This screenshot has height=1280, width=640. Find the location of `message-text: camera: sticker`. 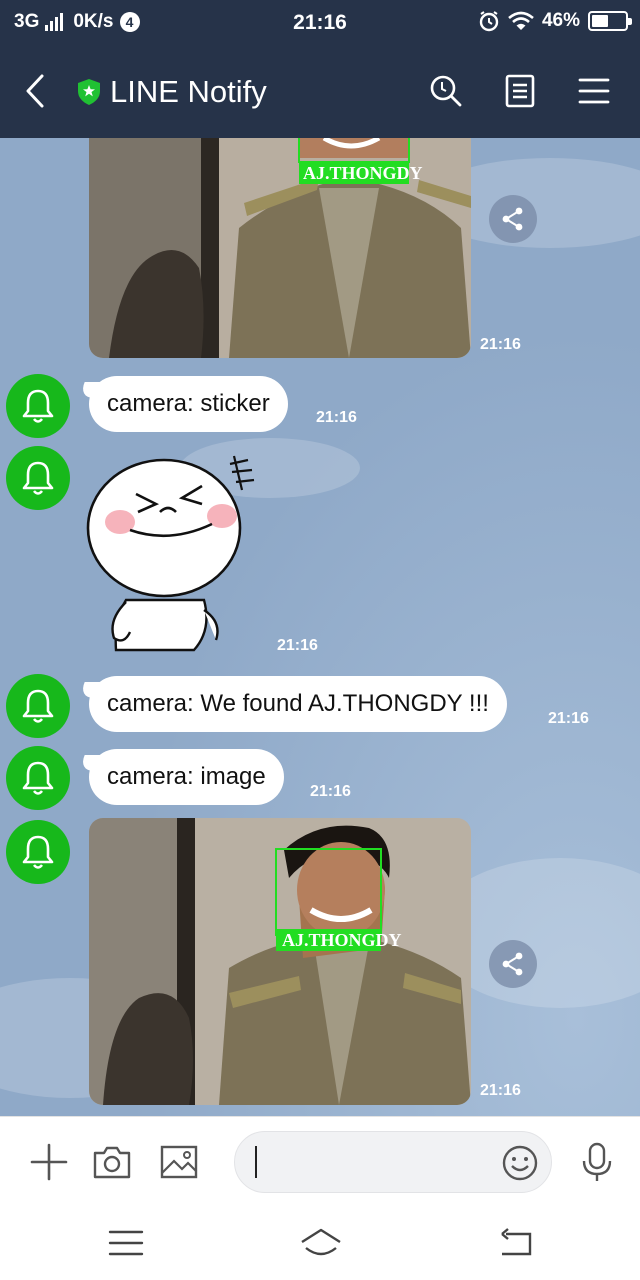

message-text: camera: sticker is located at coordinates (188, 403).